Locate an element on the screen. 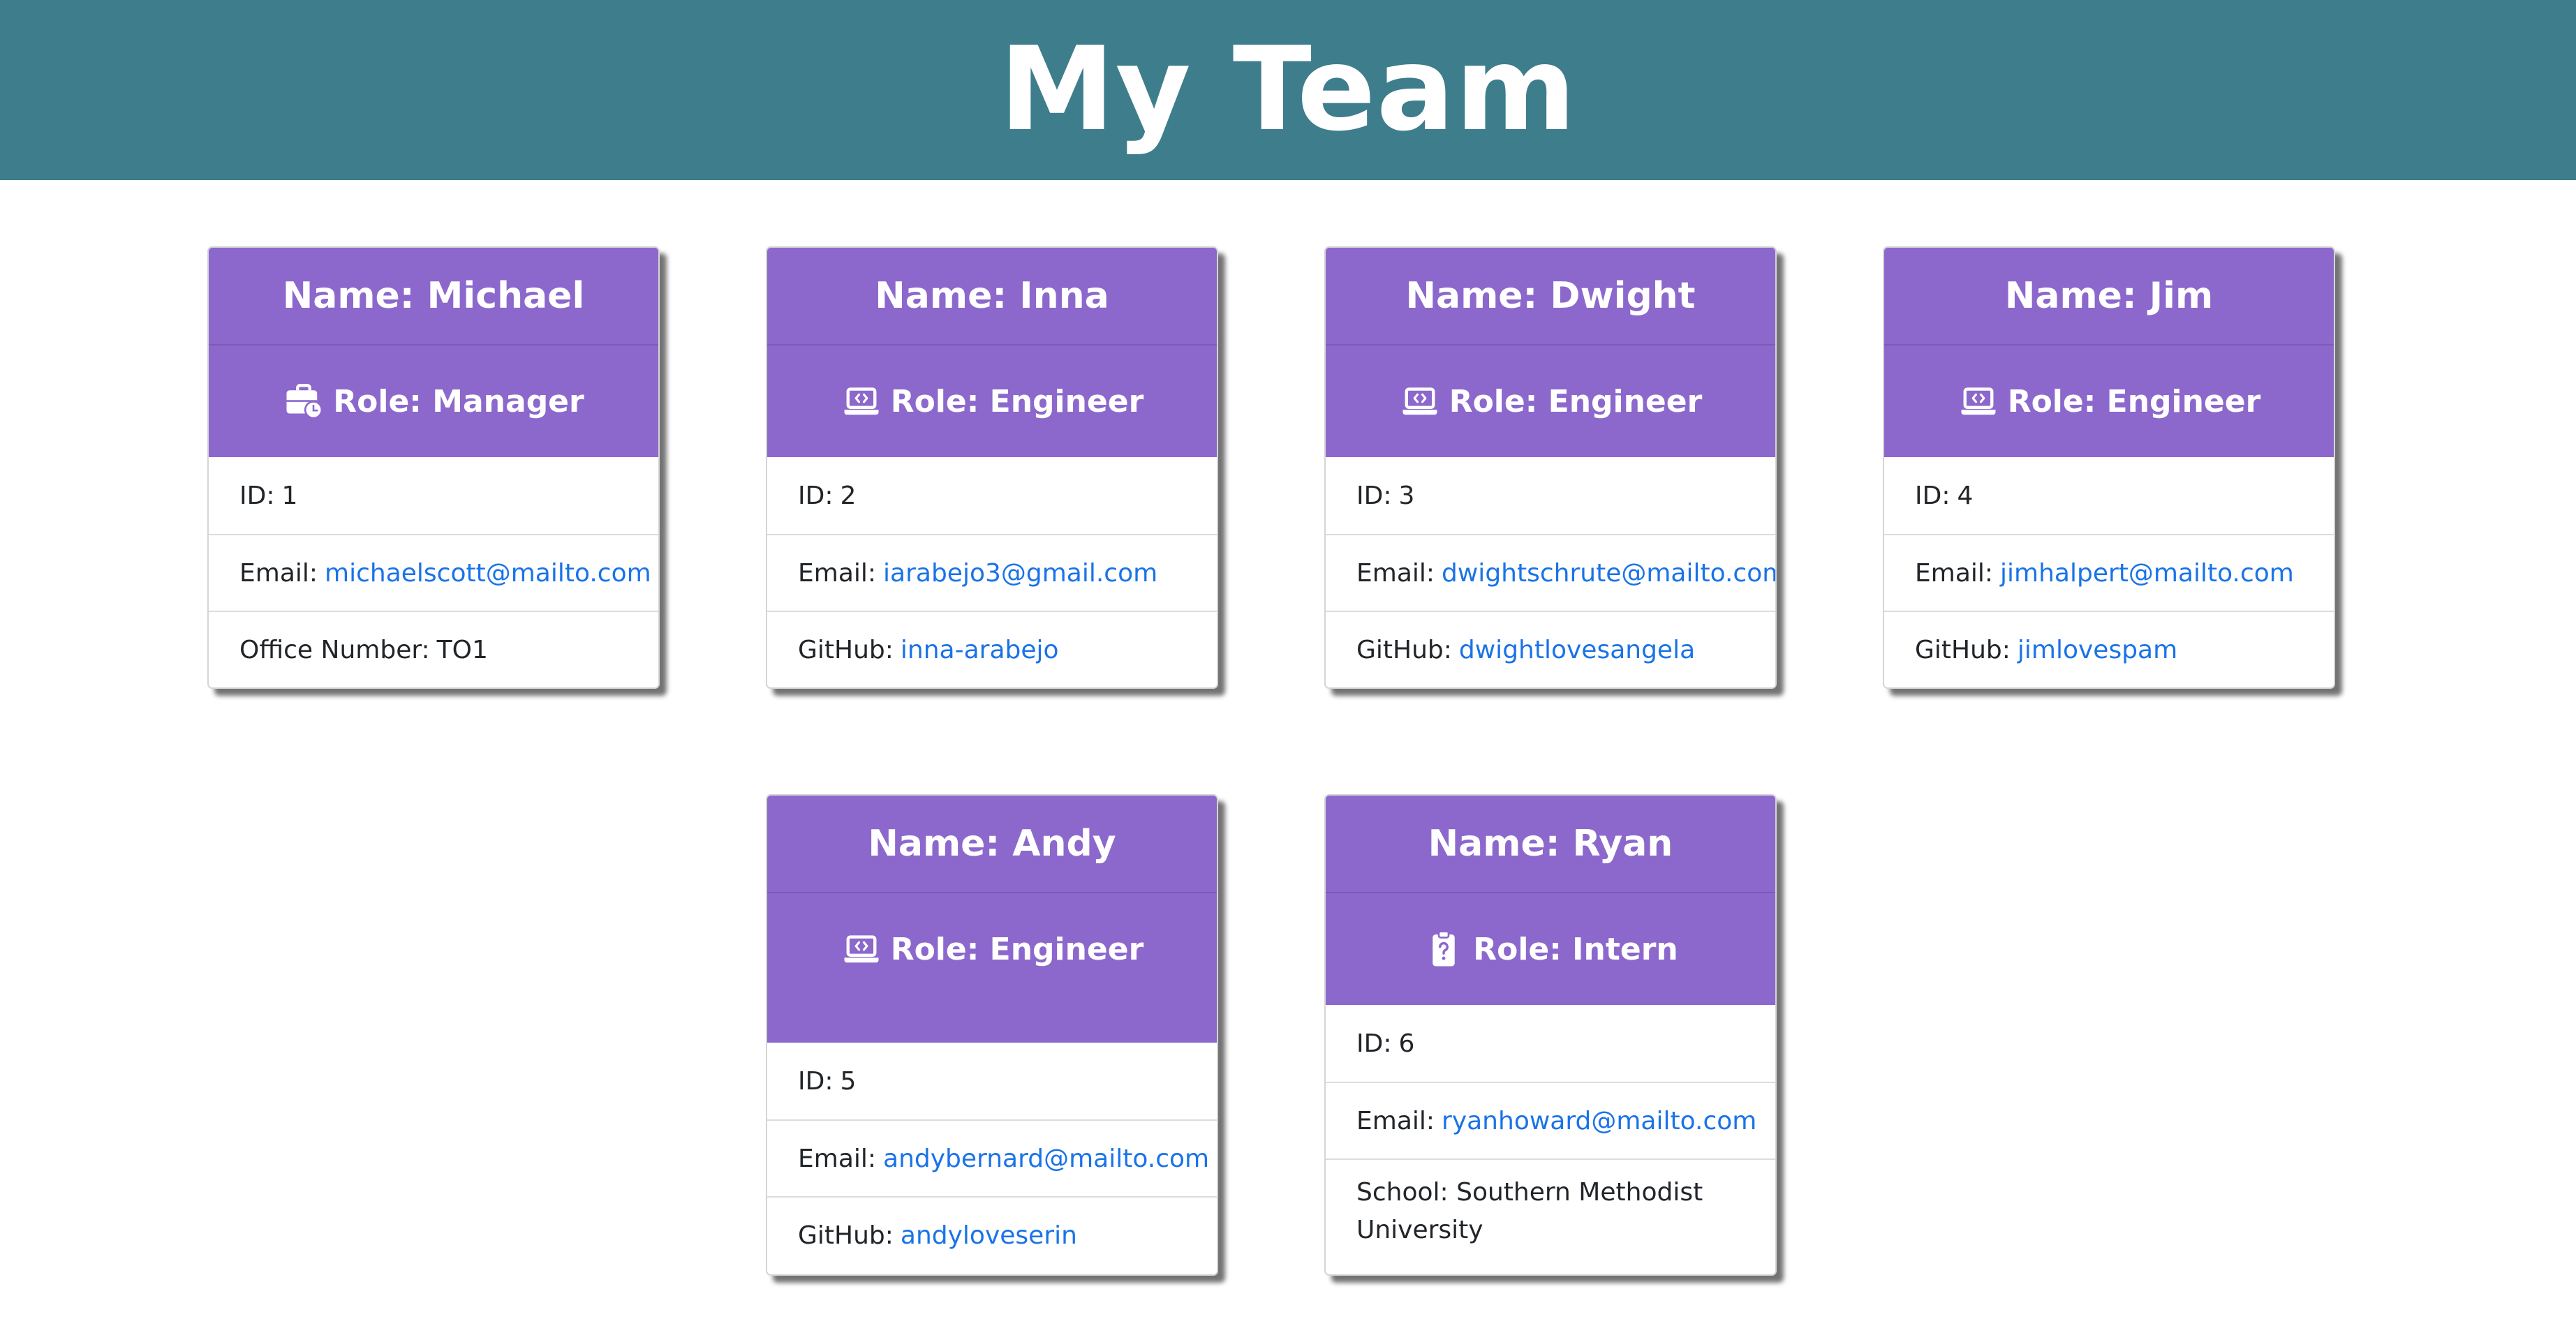 This screenshot has height=1319, width=2576. github: GitHub: inna-arabejo is located at coordinates (992, 649).